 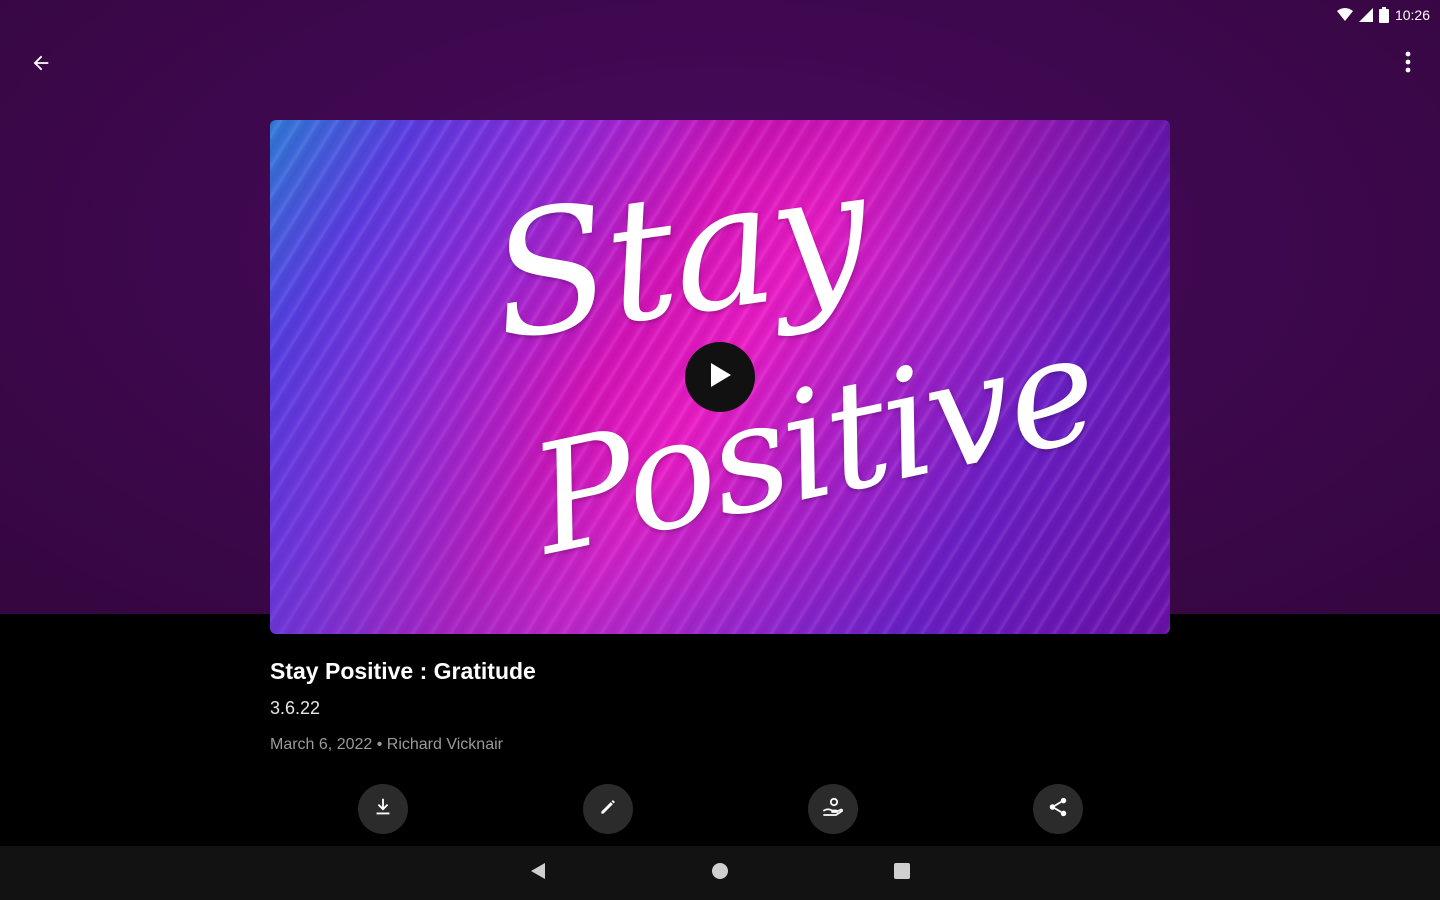 What do you see at coordinates (1412, 15) in the screenshot?
I see `status-time: 10:26` at bounding box center [1412, 15].